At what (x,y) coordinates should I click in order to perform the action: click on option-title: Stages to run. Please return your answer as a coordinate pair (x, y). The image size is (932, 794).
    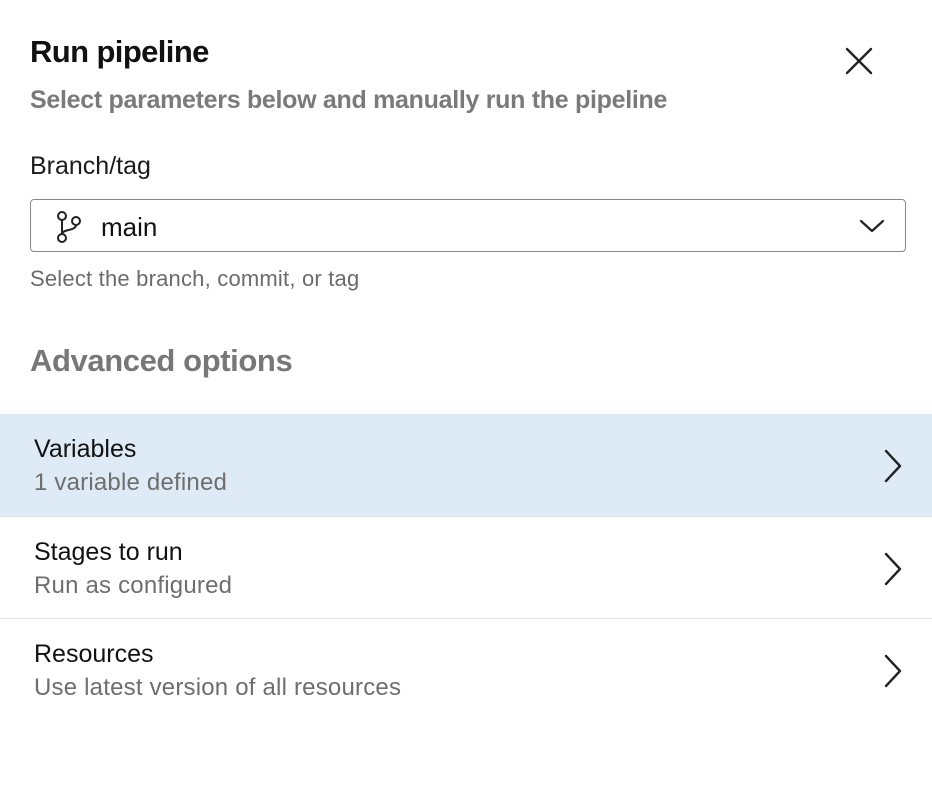
    Looking at the image, I should click on (108, 552).